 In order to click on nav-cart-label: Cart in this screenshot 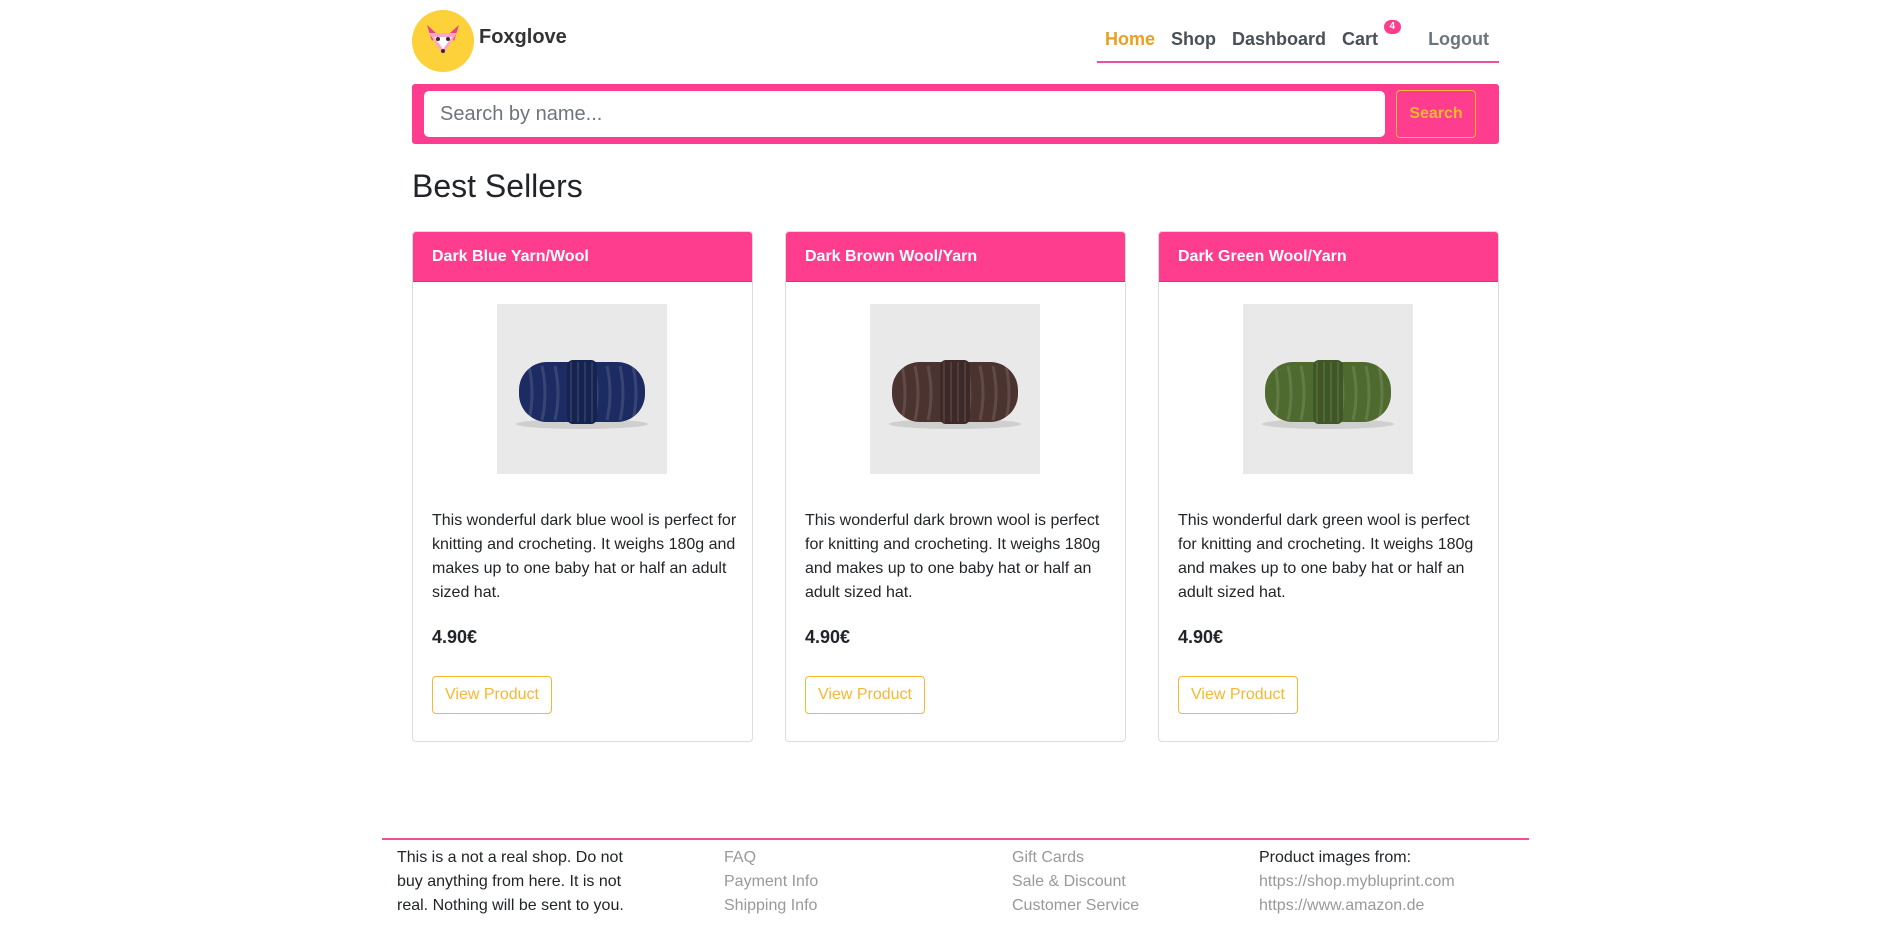, I will do `click(1360, 39)`.